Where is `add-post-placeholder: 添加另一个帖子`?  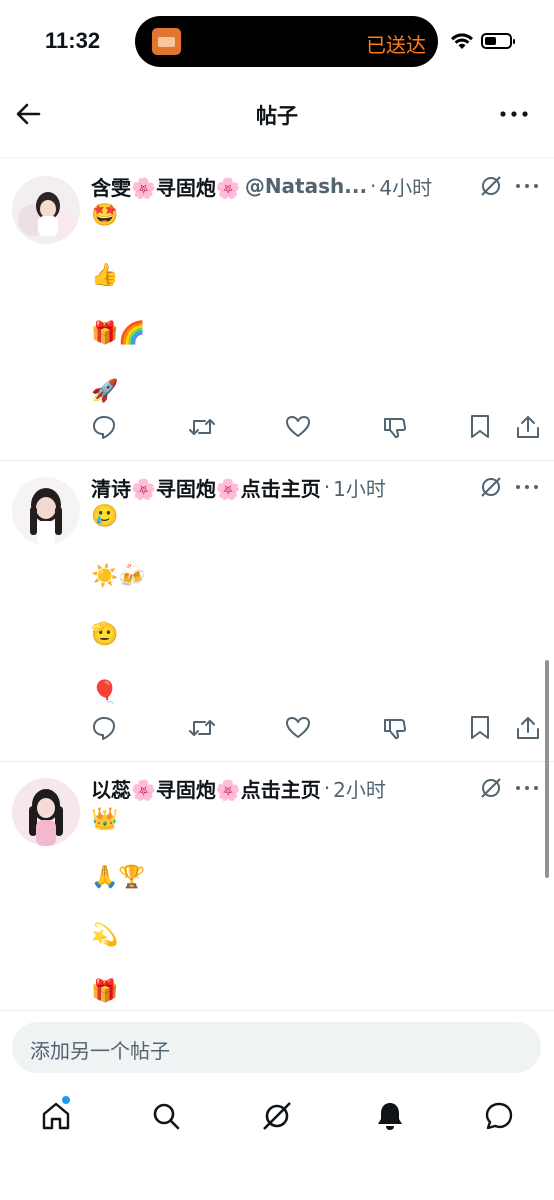
add-post-placeholder: 添加另一个帖子 is located at coordinates (100, 1051).